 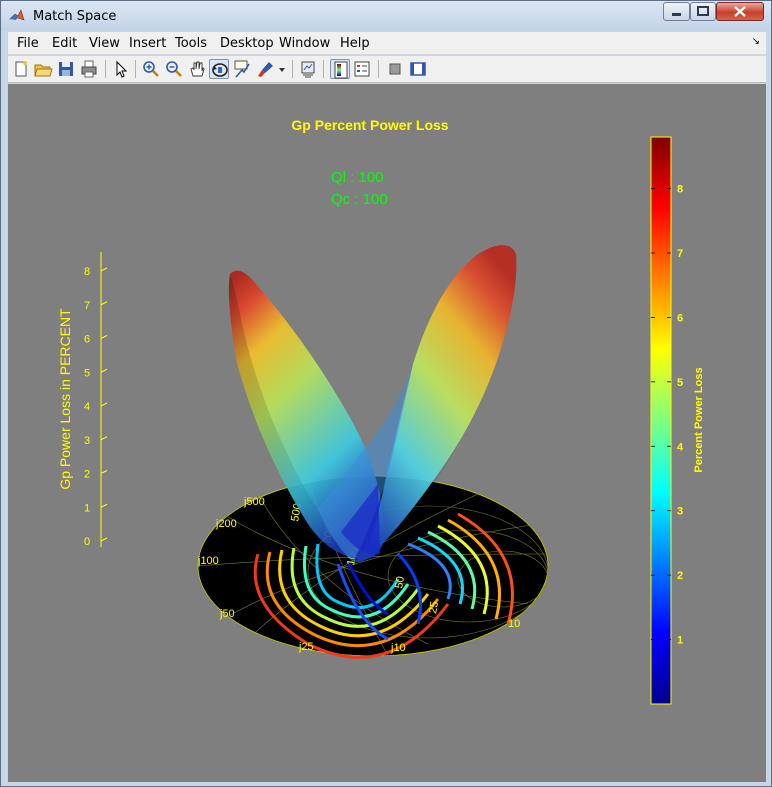 I want to click on colorbar: 1 2 3 4 5 6 7 8, so click(x=667, y=420).